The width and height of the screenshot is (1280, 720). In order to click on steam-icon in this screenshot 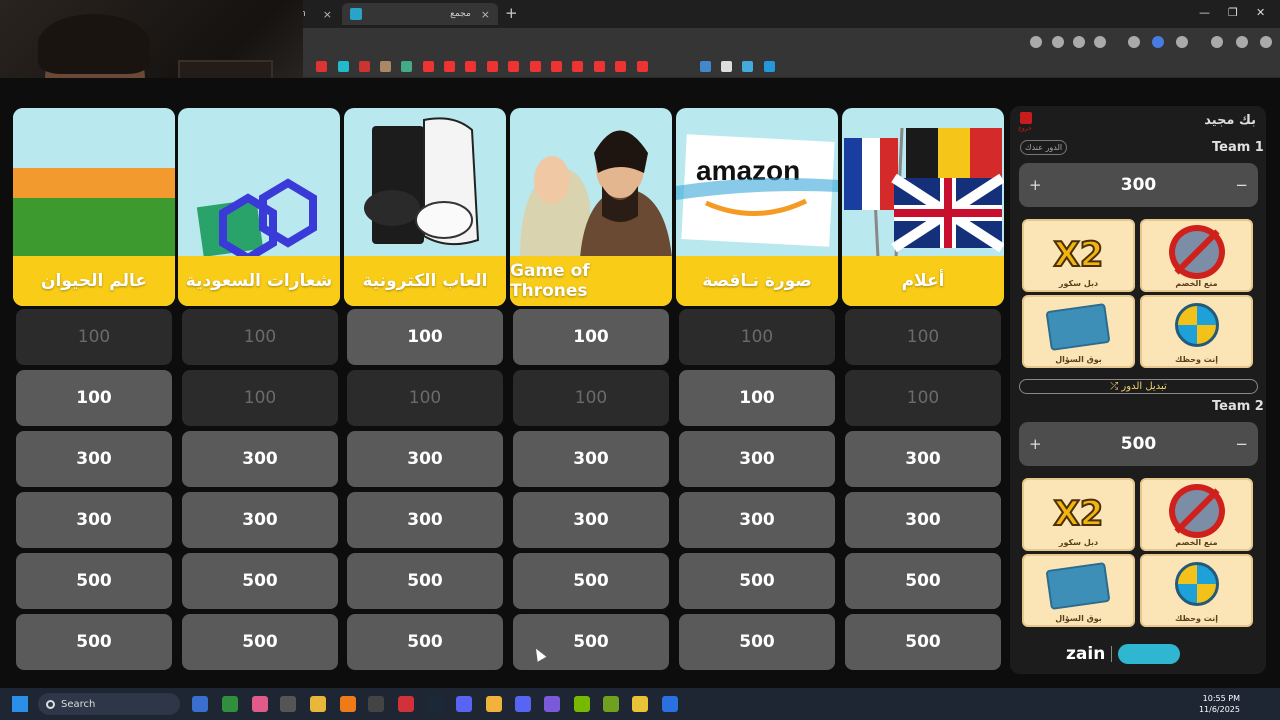, I will do `click(435, 704)`.